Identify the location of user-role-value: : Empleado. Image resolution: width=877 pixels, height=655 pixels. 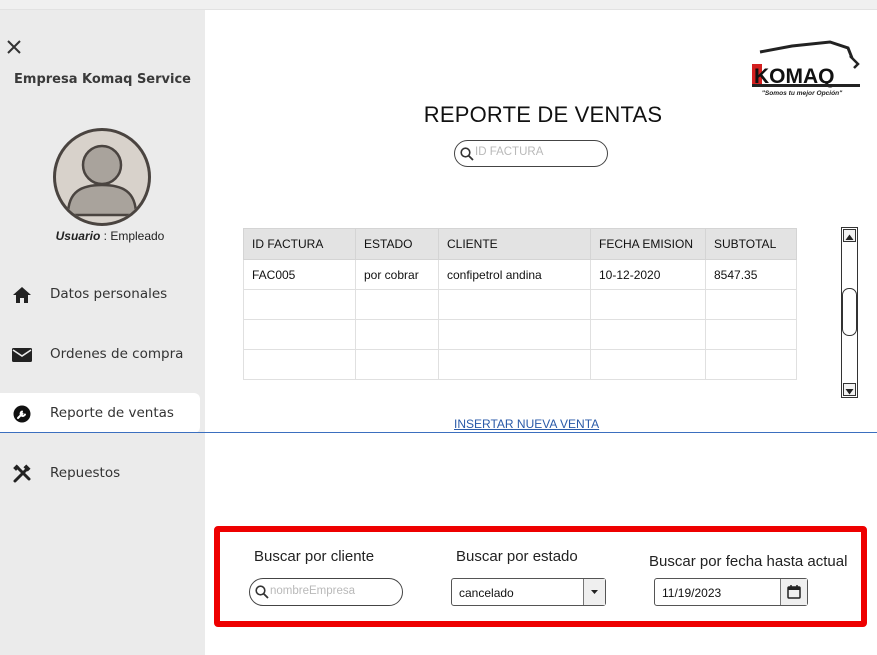
(132, 236).